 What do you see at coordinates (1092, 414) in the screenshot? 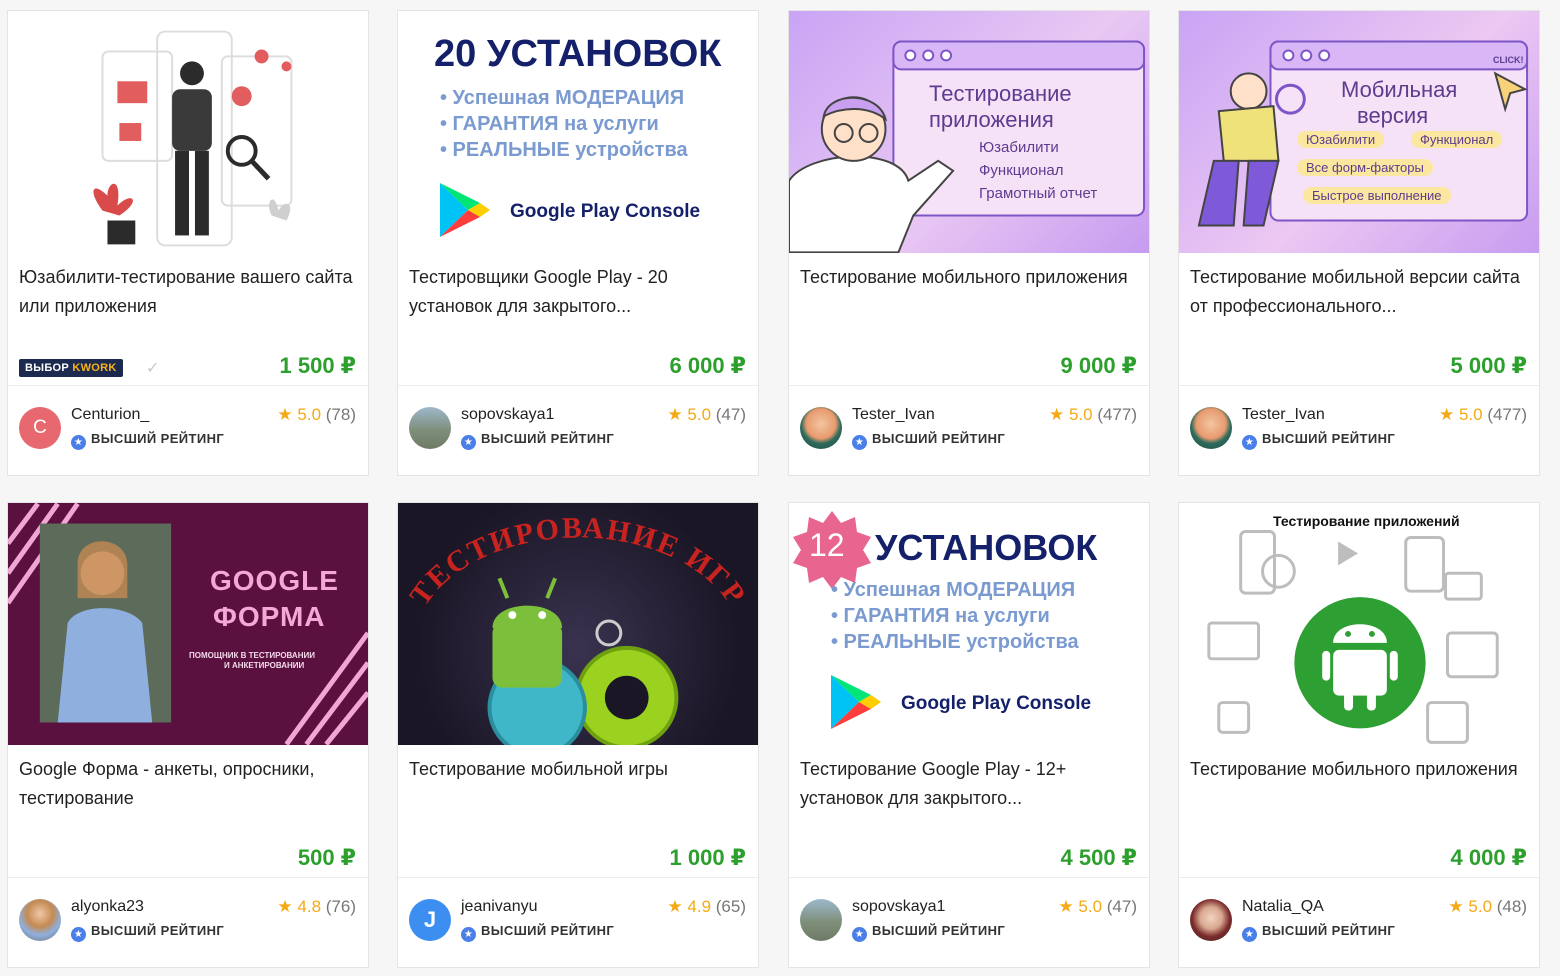
I see `rating: ★ 5.0 (477)` at bounding box center [1092, 414].